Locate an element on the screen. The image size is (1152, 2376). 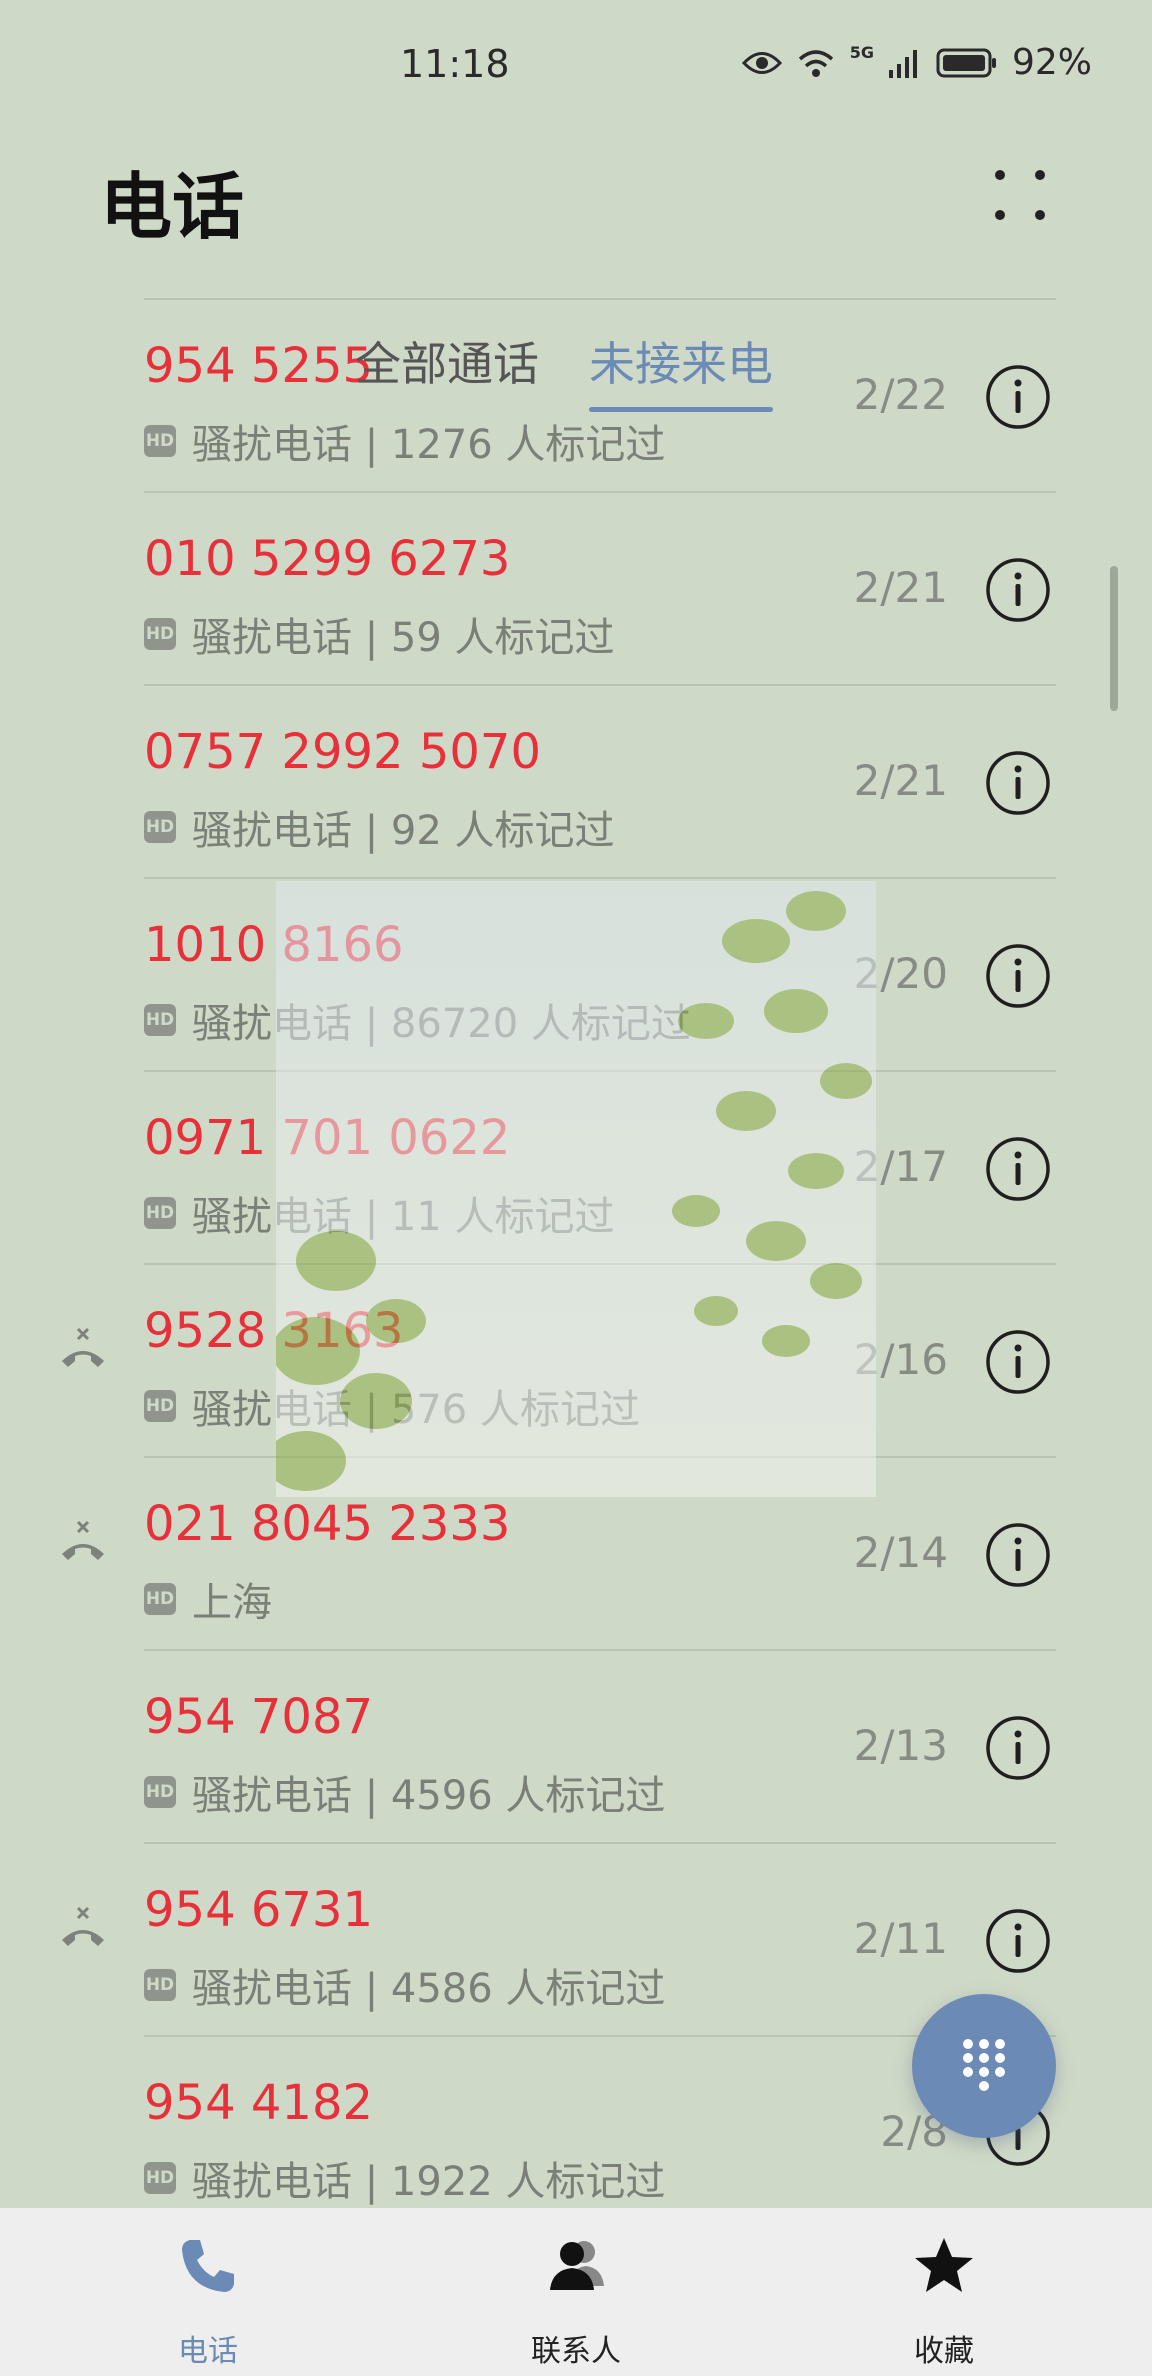
call-number: 954 6731 is located at coordinates (259, 1910).